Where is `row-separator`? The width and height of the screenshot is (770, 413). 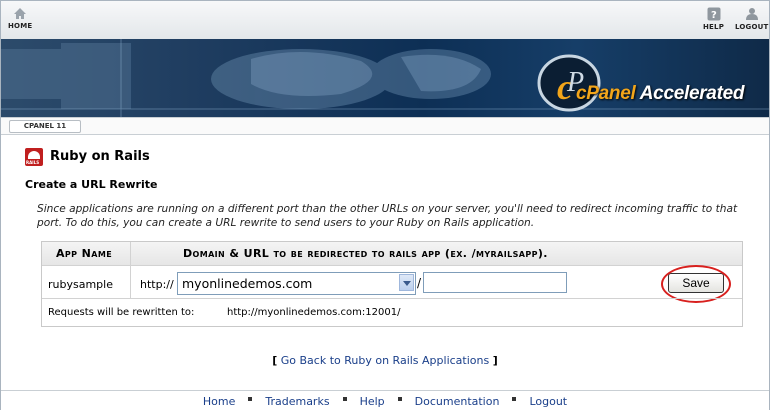
row-separator is located at coordinates (392, 298).